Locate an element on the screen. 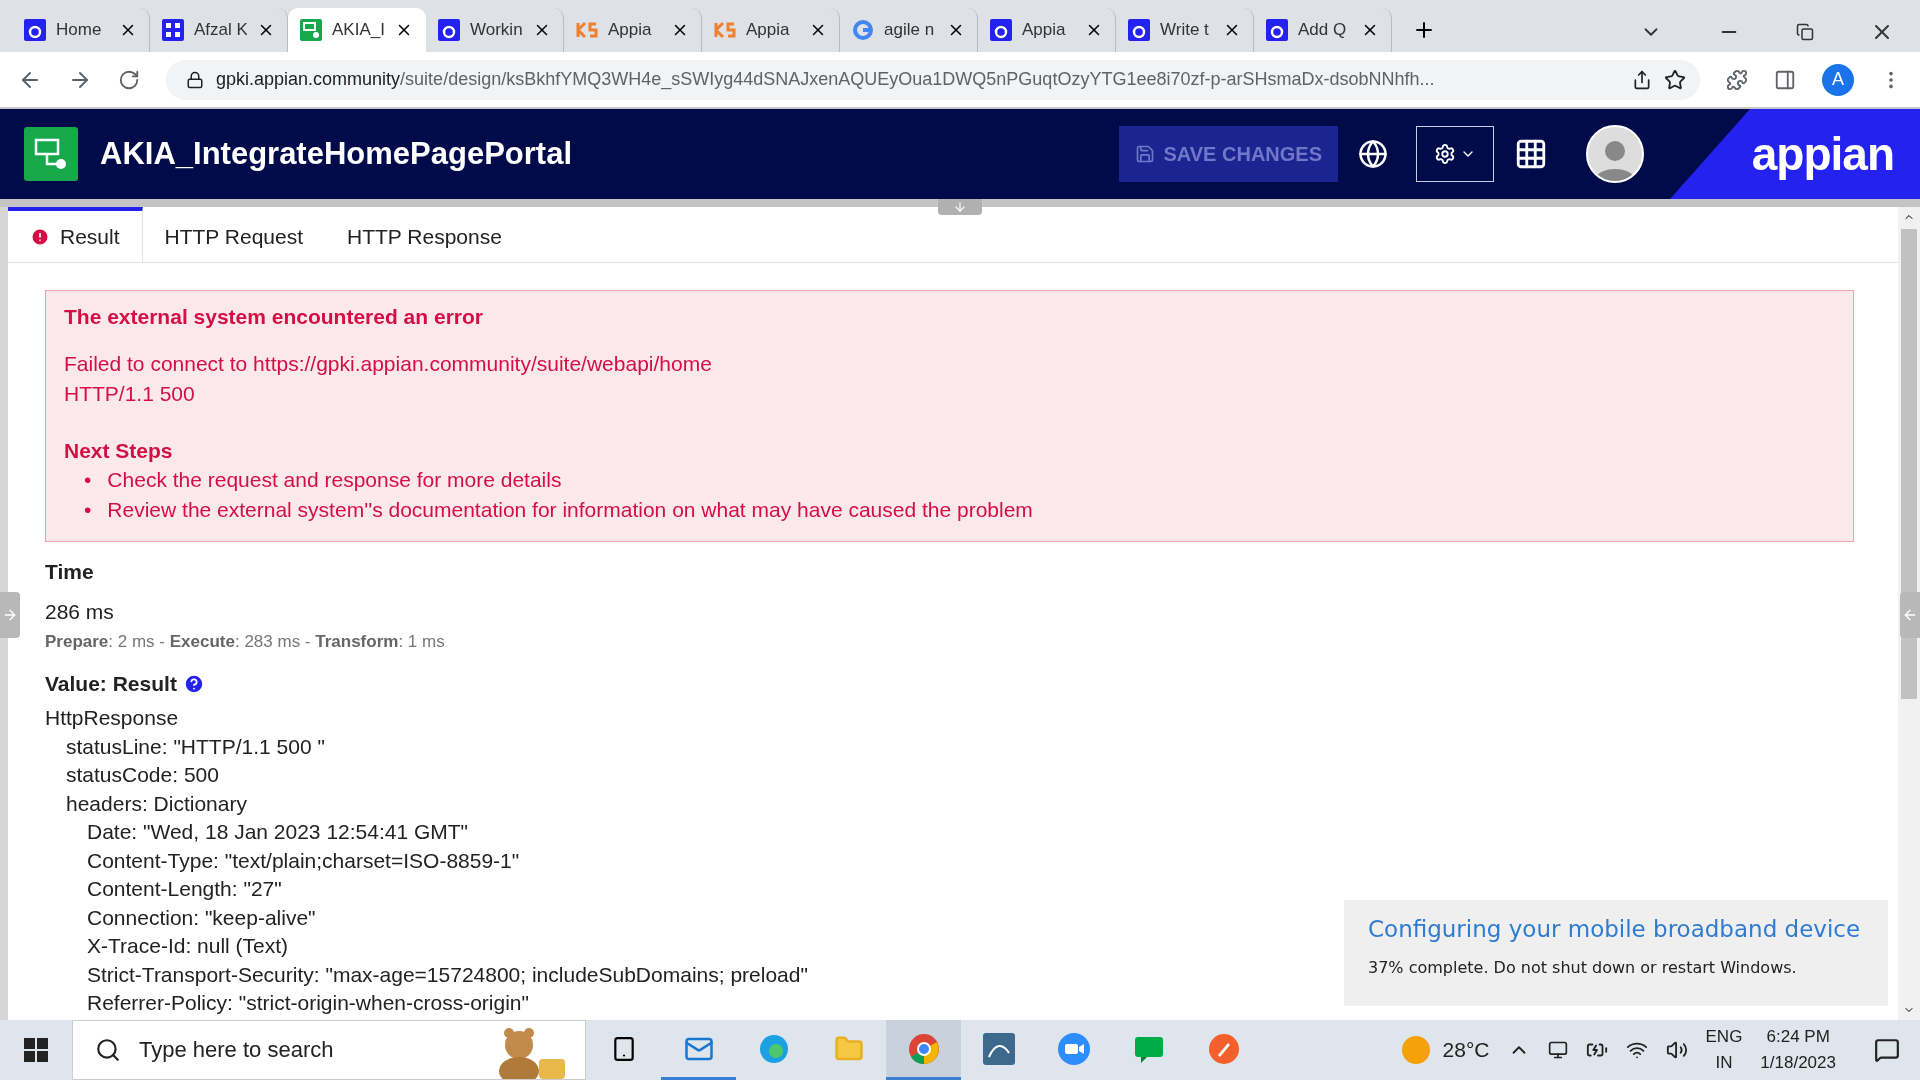  app-title: AKIA_IntegrateHomePagePortal is located at coordinates (336, 154).